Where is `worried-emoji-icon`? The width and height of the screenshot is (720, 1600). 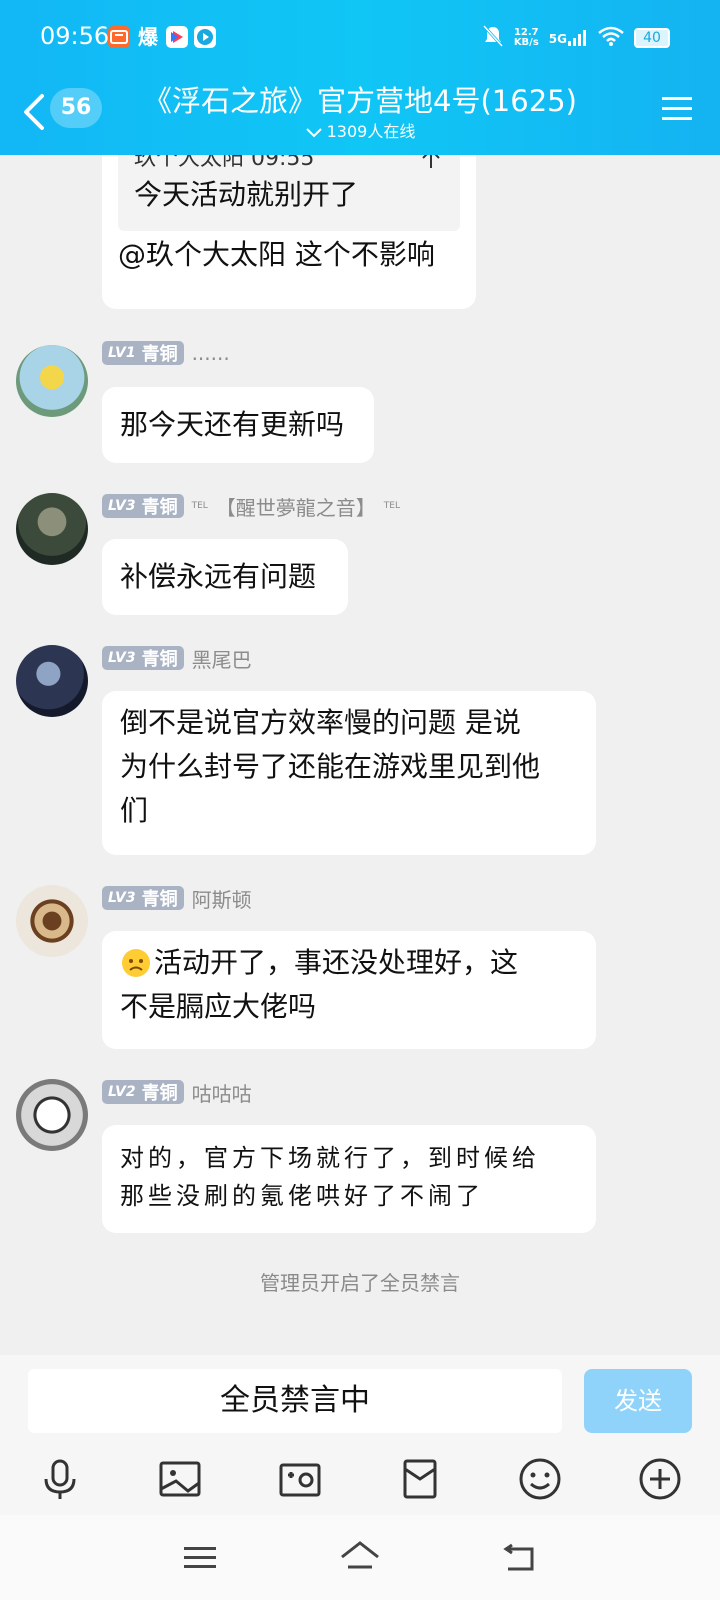
worried-emoji-icon is located at coordinates (136, 963).